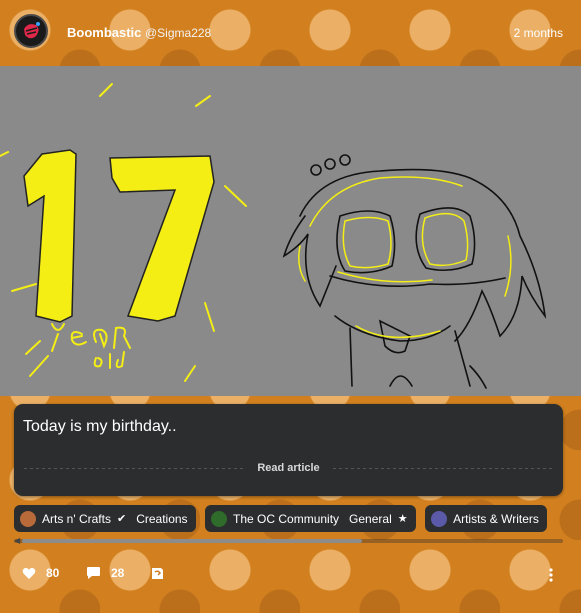  Describe the element at coordinates (76, 518) in the screenshot. I see `tag-name: Arts n' Crafts` at that location.